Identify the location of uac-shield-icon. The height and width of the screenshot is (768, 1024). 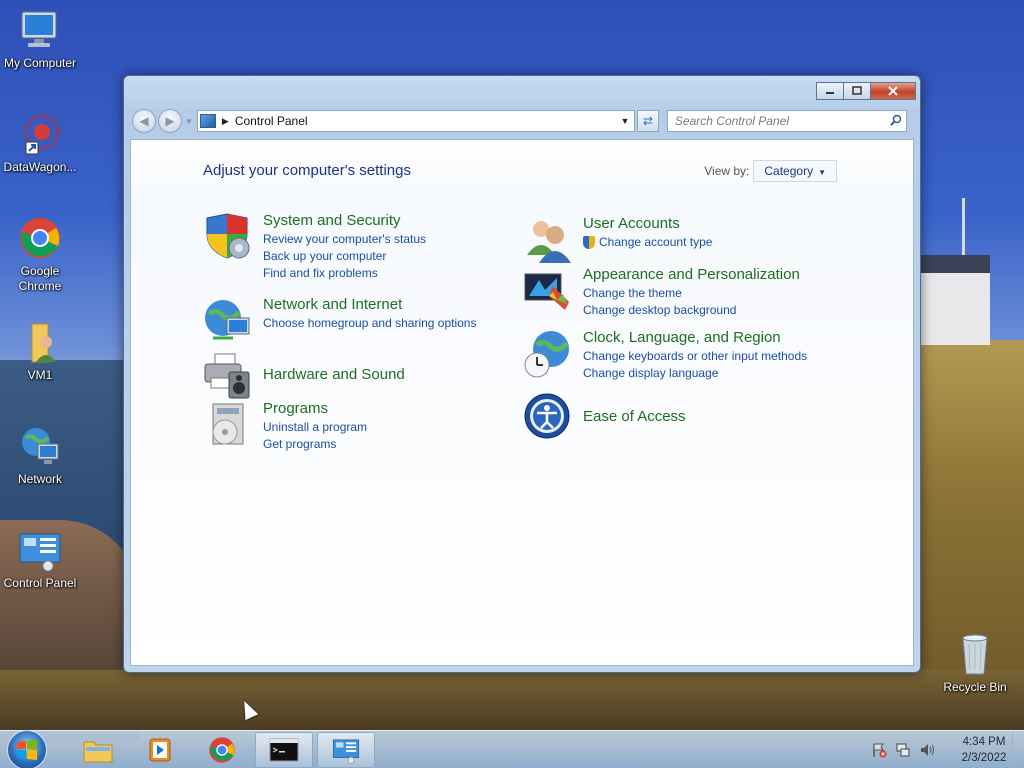
(589, 242).